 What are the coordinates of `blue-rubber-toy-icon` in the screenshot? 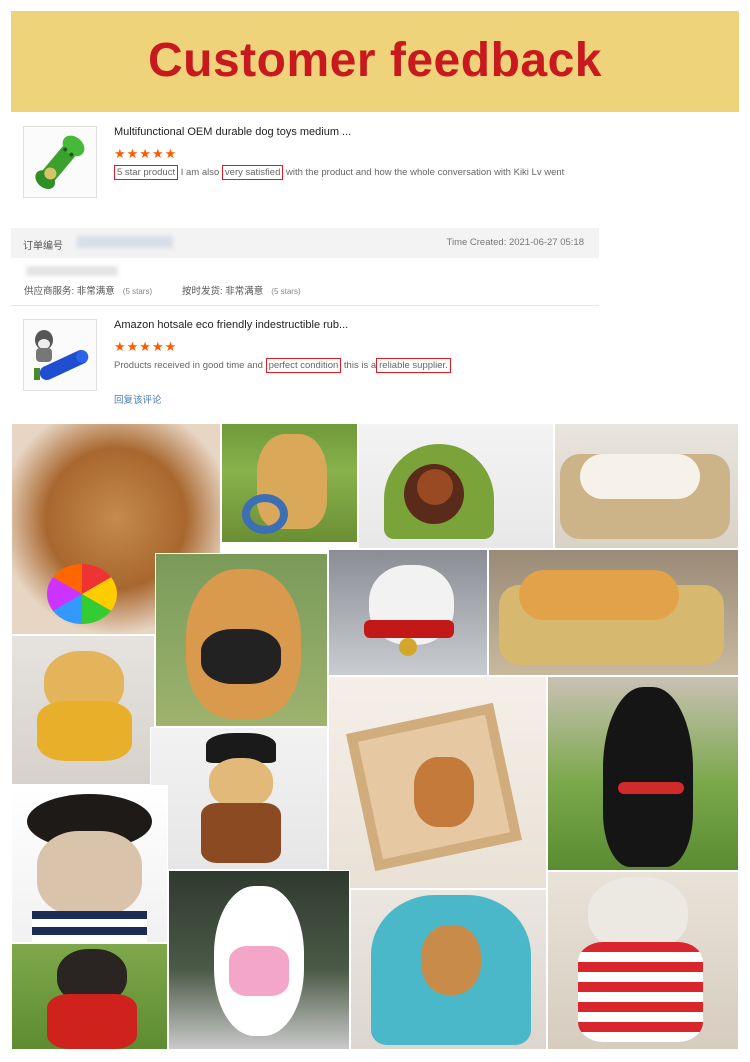 It's located at (60, 355).